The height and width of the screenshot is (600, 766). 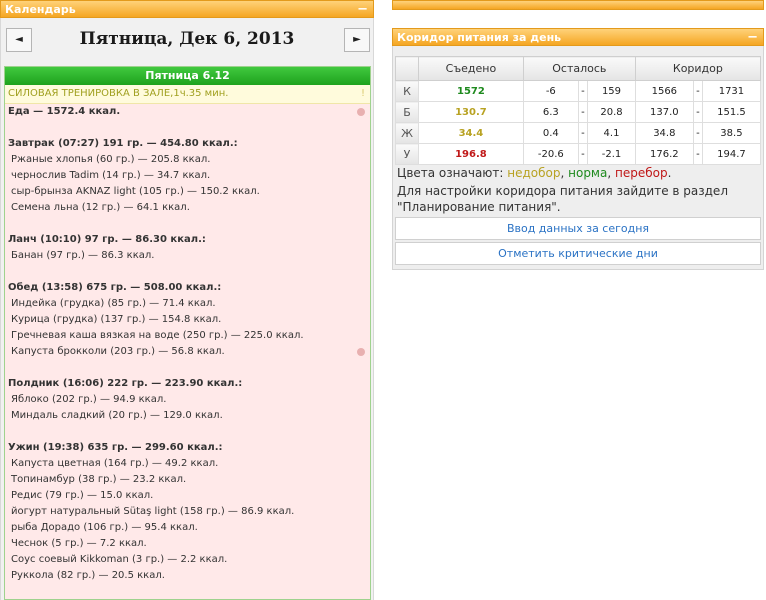 I want to click on arrow-right-icon: ►, so click(x=357, y=39).